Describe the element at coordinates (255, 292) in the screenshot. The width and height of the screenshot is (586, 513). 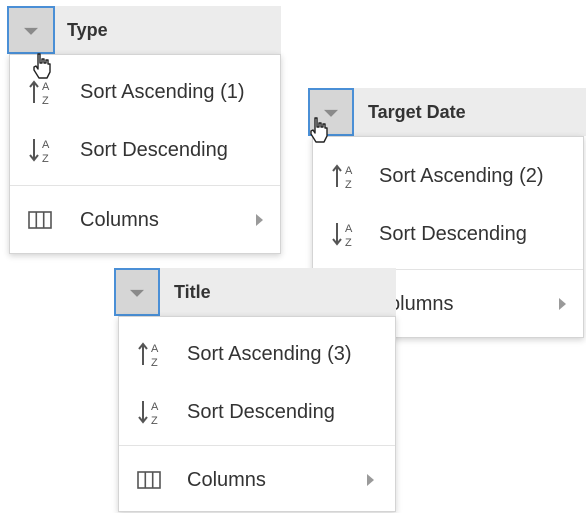
I see `title-column-header: Title` at that location.